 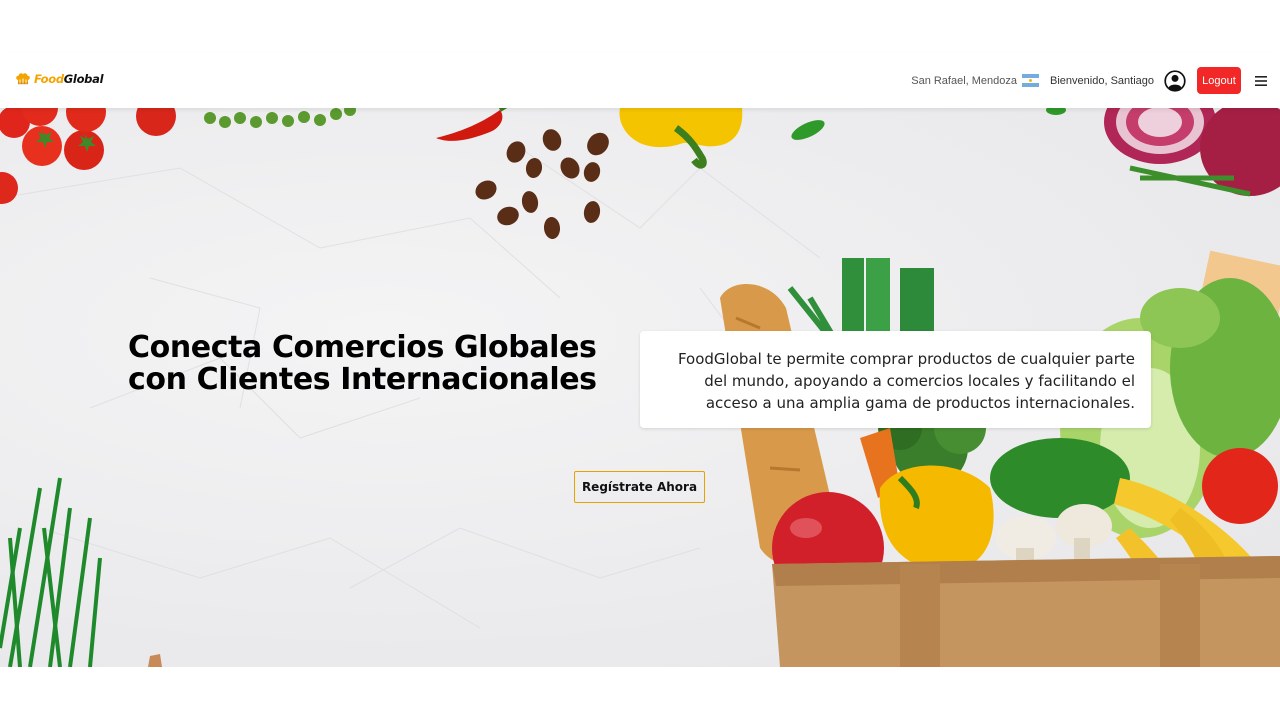 What do you see at coordinates (1175, 80) in the screenshot?
I see `user-circle-icon` at bounding box center [1175, 80].